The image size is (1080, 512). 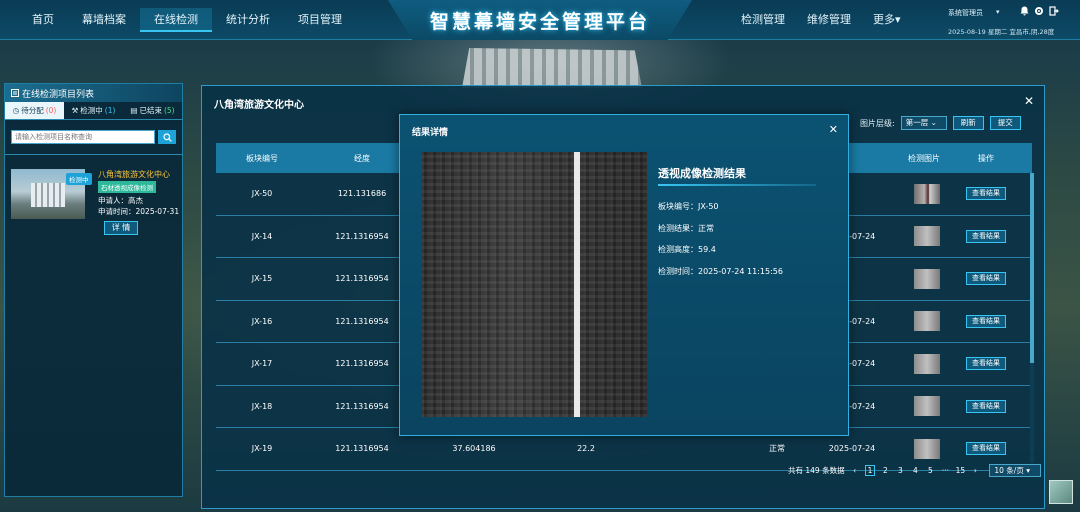 I want to click on search-button, so click(x=167, y=137).